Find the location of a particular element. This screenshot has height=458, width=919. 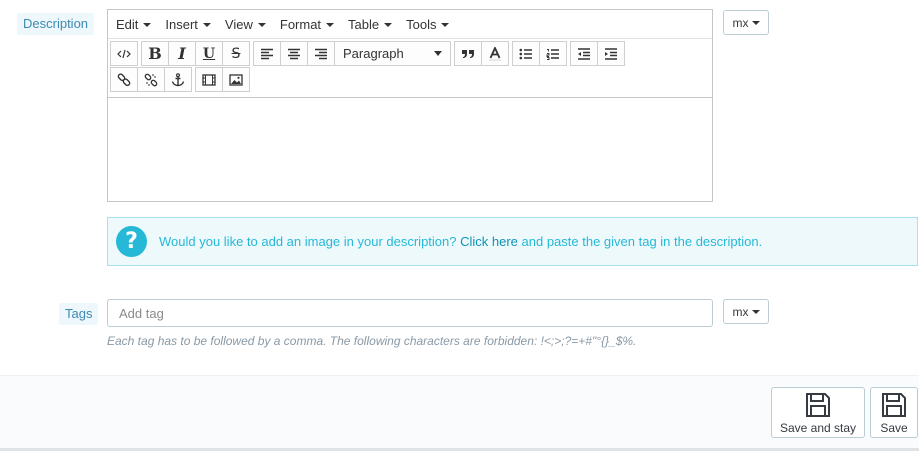

indent-button is located at coordinates (611, 53).